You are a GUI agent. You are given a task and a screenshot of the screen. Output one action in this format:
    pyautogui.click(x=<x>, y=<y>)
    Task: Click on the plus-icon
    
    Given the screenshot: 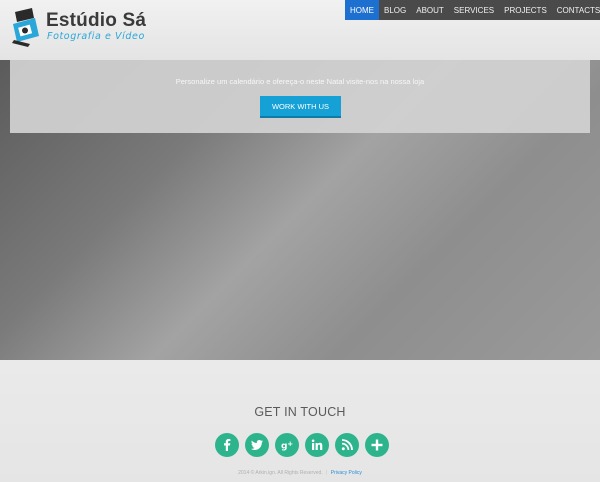 What is the action you would take?
    pyautogui.click(x=377, y=445)
    